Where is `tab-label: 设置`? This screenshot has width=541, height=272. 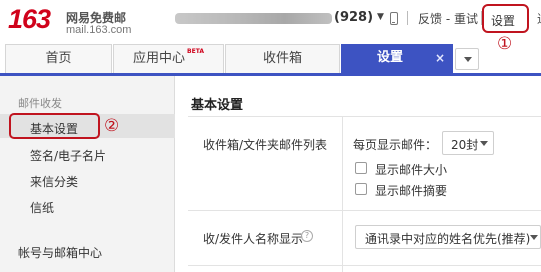
tab-label: 设置 is located at coordinates (390, 57).